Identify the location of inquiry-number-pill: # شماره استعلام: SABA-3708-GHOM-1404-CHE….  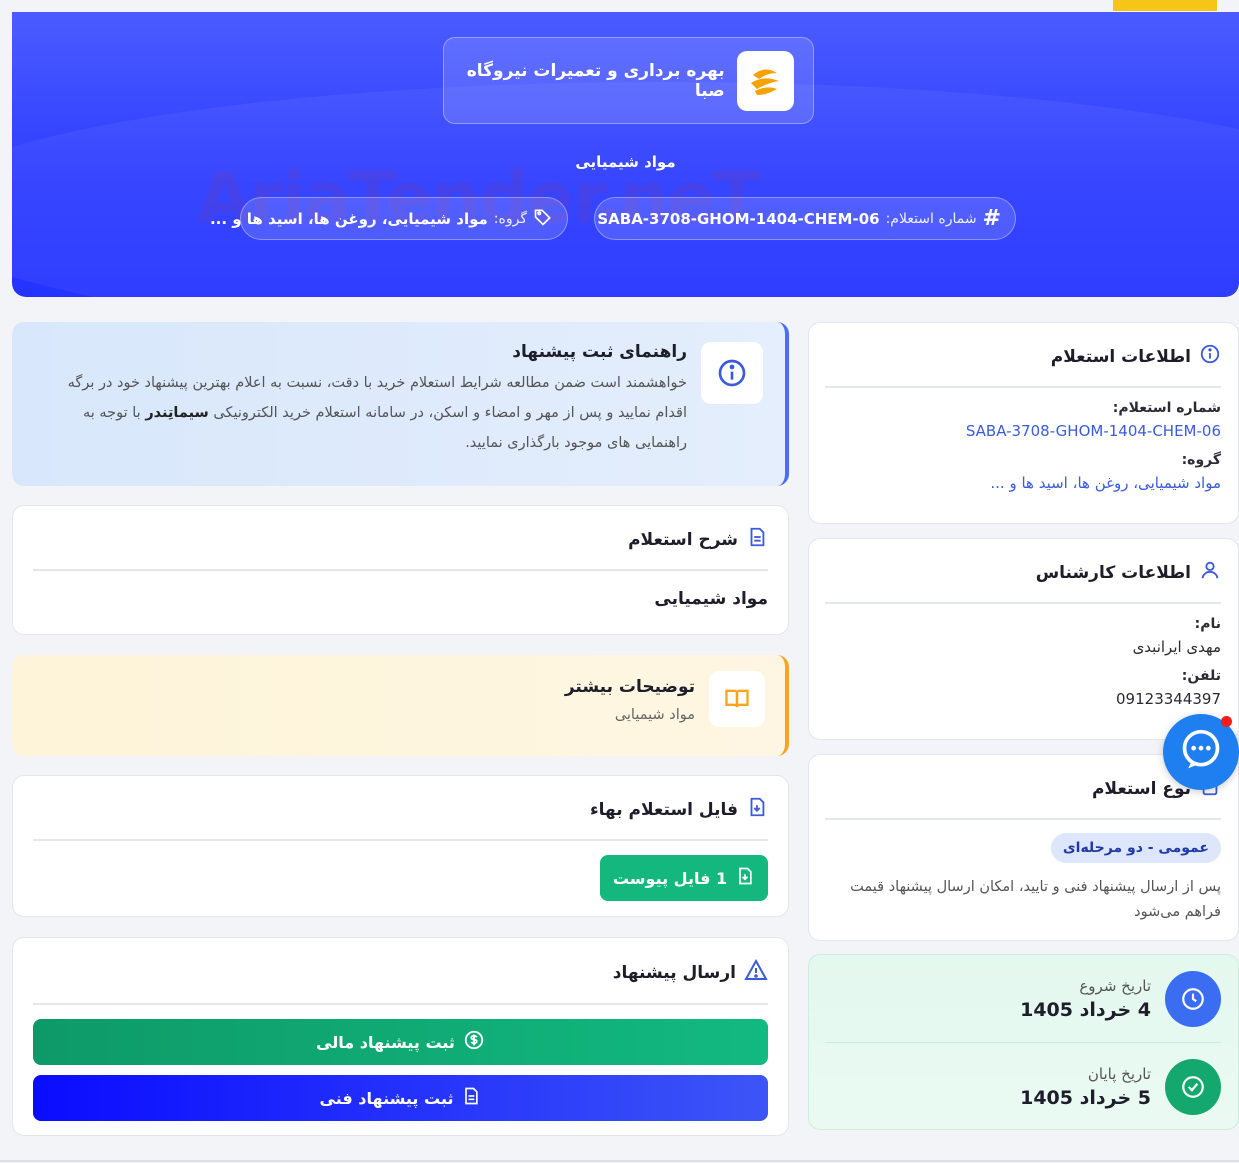
(805, 218).